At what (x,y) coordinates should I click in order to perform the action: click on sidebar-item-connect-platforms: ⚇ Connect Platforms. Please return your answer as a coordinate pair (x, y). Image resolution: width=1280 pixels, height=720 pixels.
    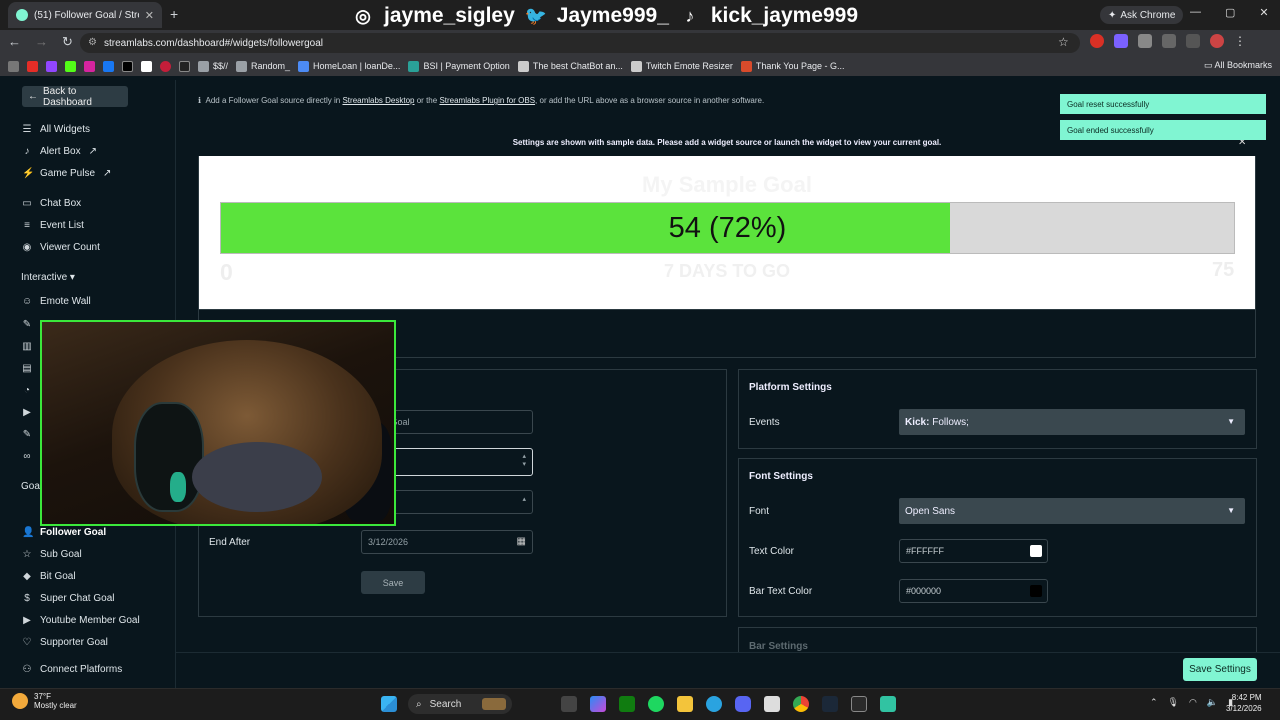
    Looking at the image, I should click on (72, 669).